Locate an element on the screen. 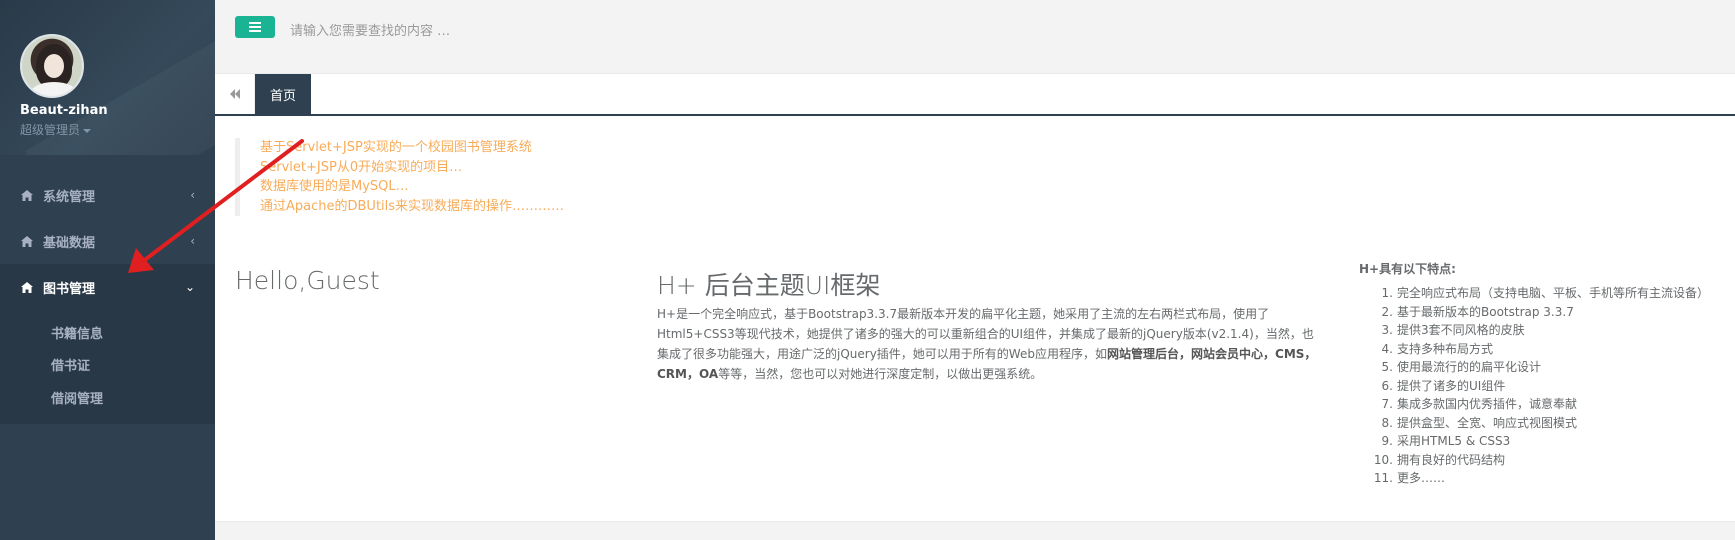 The height and width of the screenshot is (540, 1735). features-title: H+具有以下特点: is located at coordinates (1407, 269).